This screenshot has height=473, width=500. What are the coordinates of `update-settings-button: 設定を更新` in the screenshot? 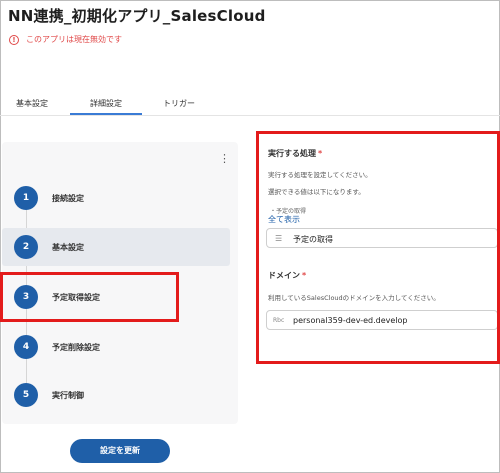 It's located at (120, 451).